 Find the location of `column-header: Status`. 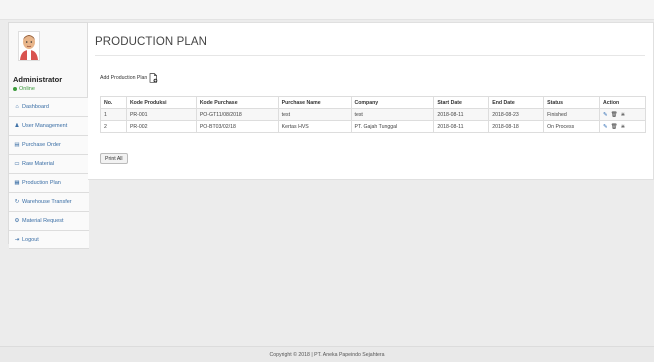

column-header: Status is located at coordinates (572, 102).